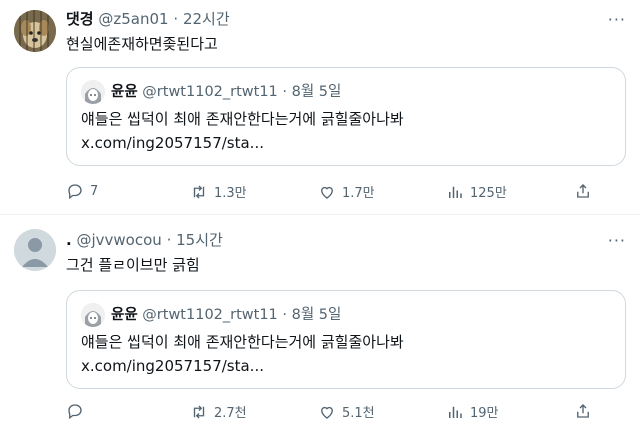  What do you see at coordinates (142, 44) in the screenshot?
I see `tweet-text: 현실에존재하면좆된다고` at bounding box center [142, 44].